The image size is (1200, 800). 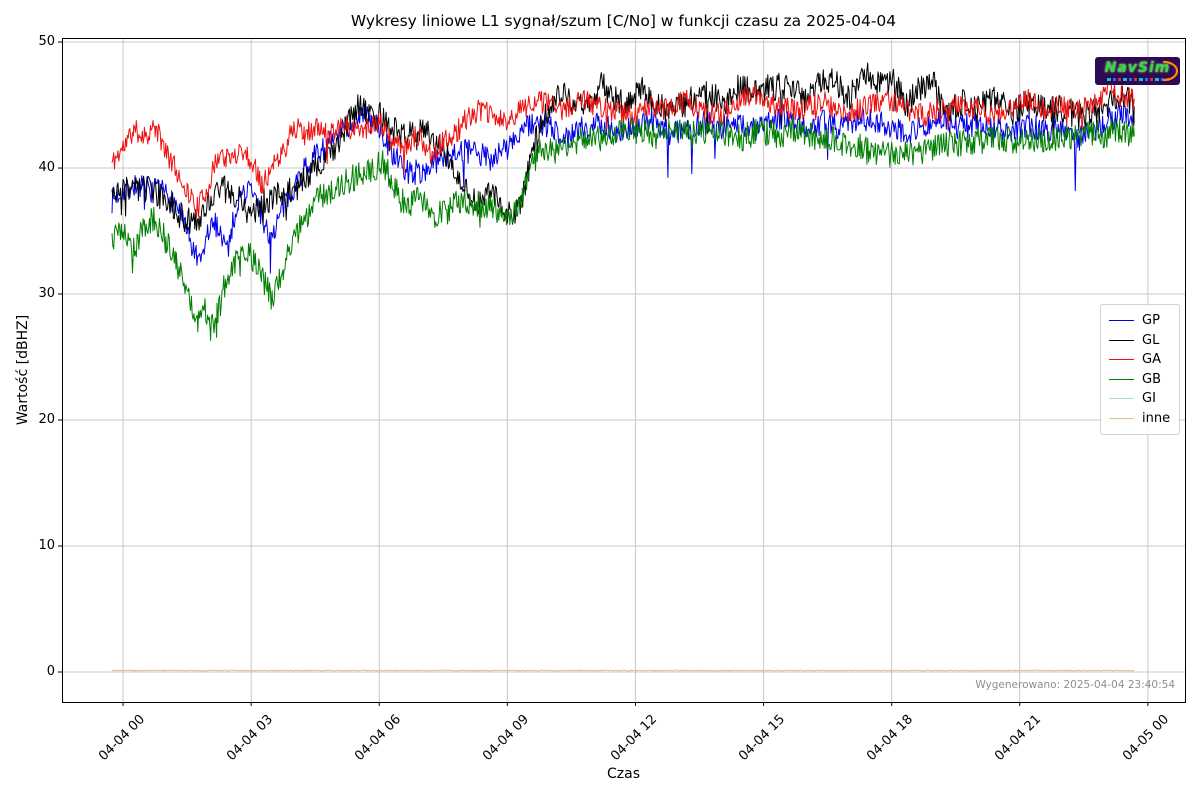 What do you see at coordinates (1149, 399) in the screenshot?
I see `legend-label: GI` at bounding box center [1149, 399].